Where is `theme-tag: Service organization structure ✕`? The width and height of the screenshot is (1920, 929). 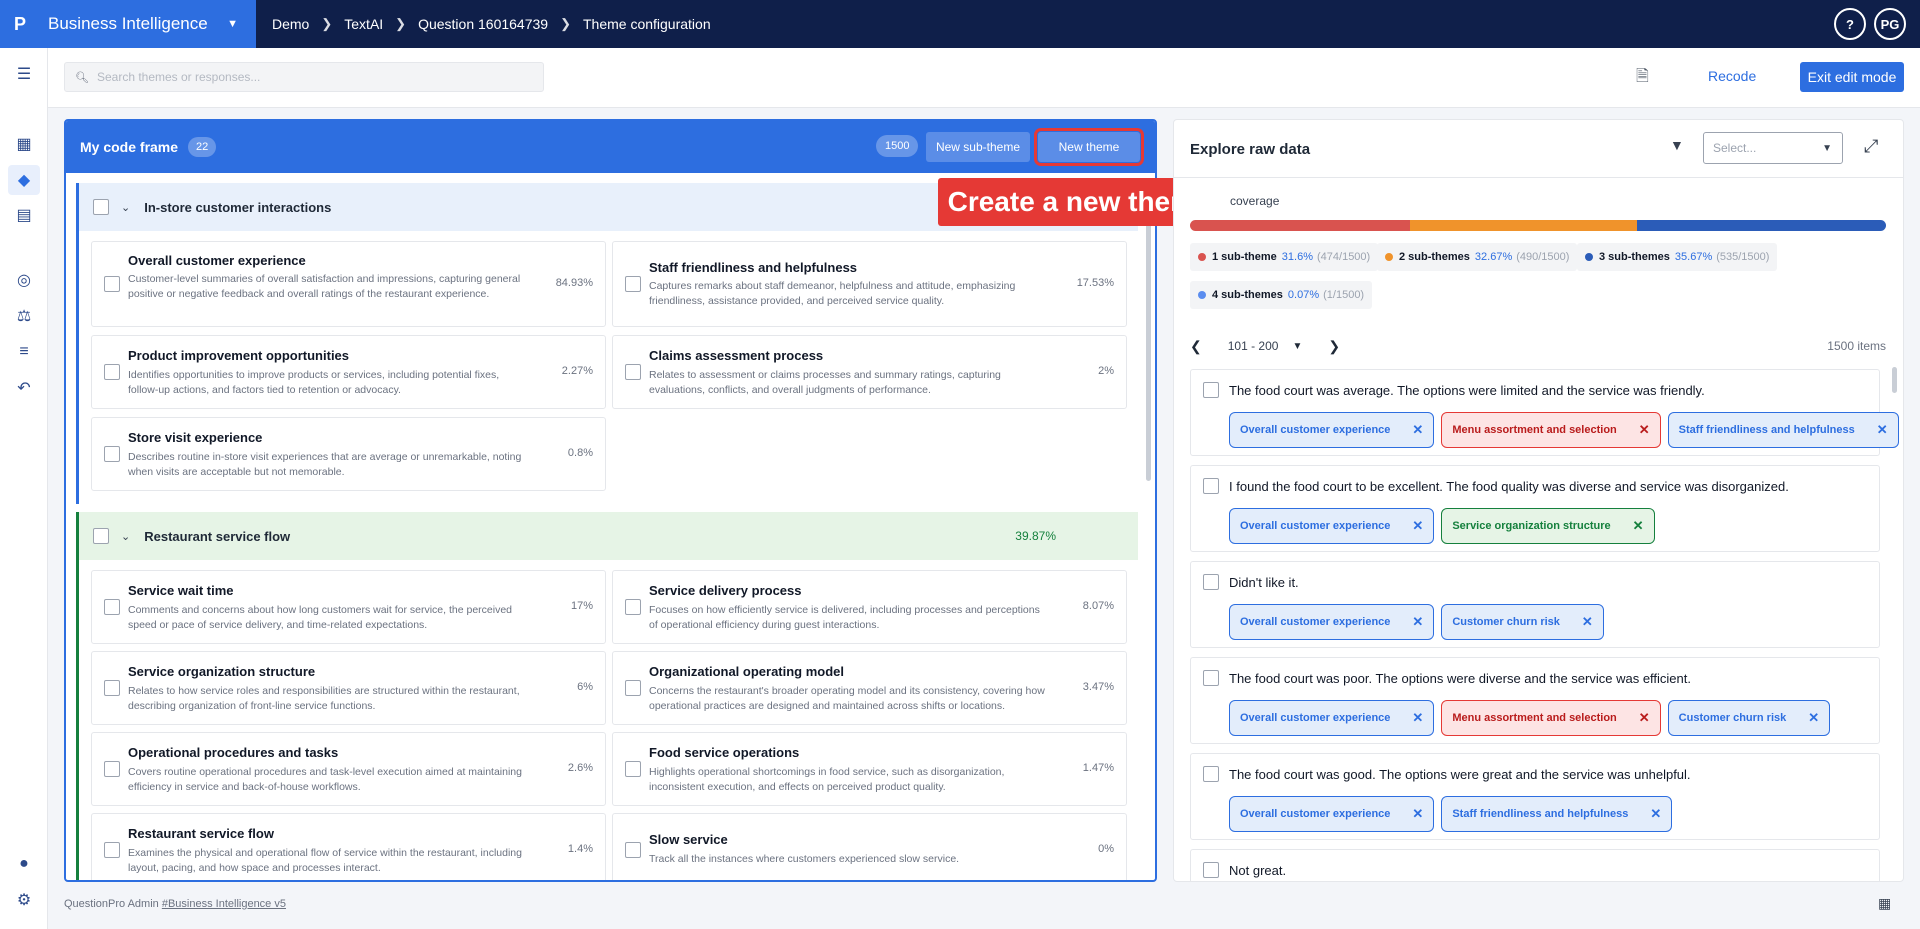
theme-tag: Service organization structure ✕ is located at coordinates (1548, 526).